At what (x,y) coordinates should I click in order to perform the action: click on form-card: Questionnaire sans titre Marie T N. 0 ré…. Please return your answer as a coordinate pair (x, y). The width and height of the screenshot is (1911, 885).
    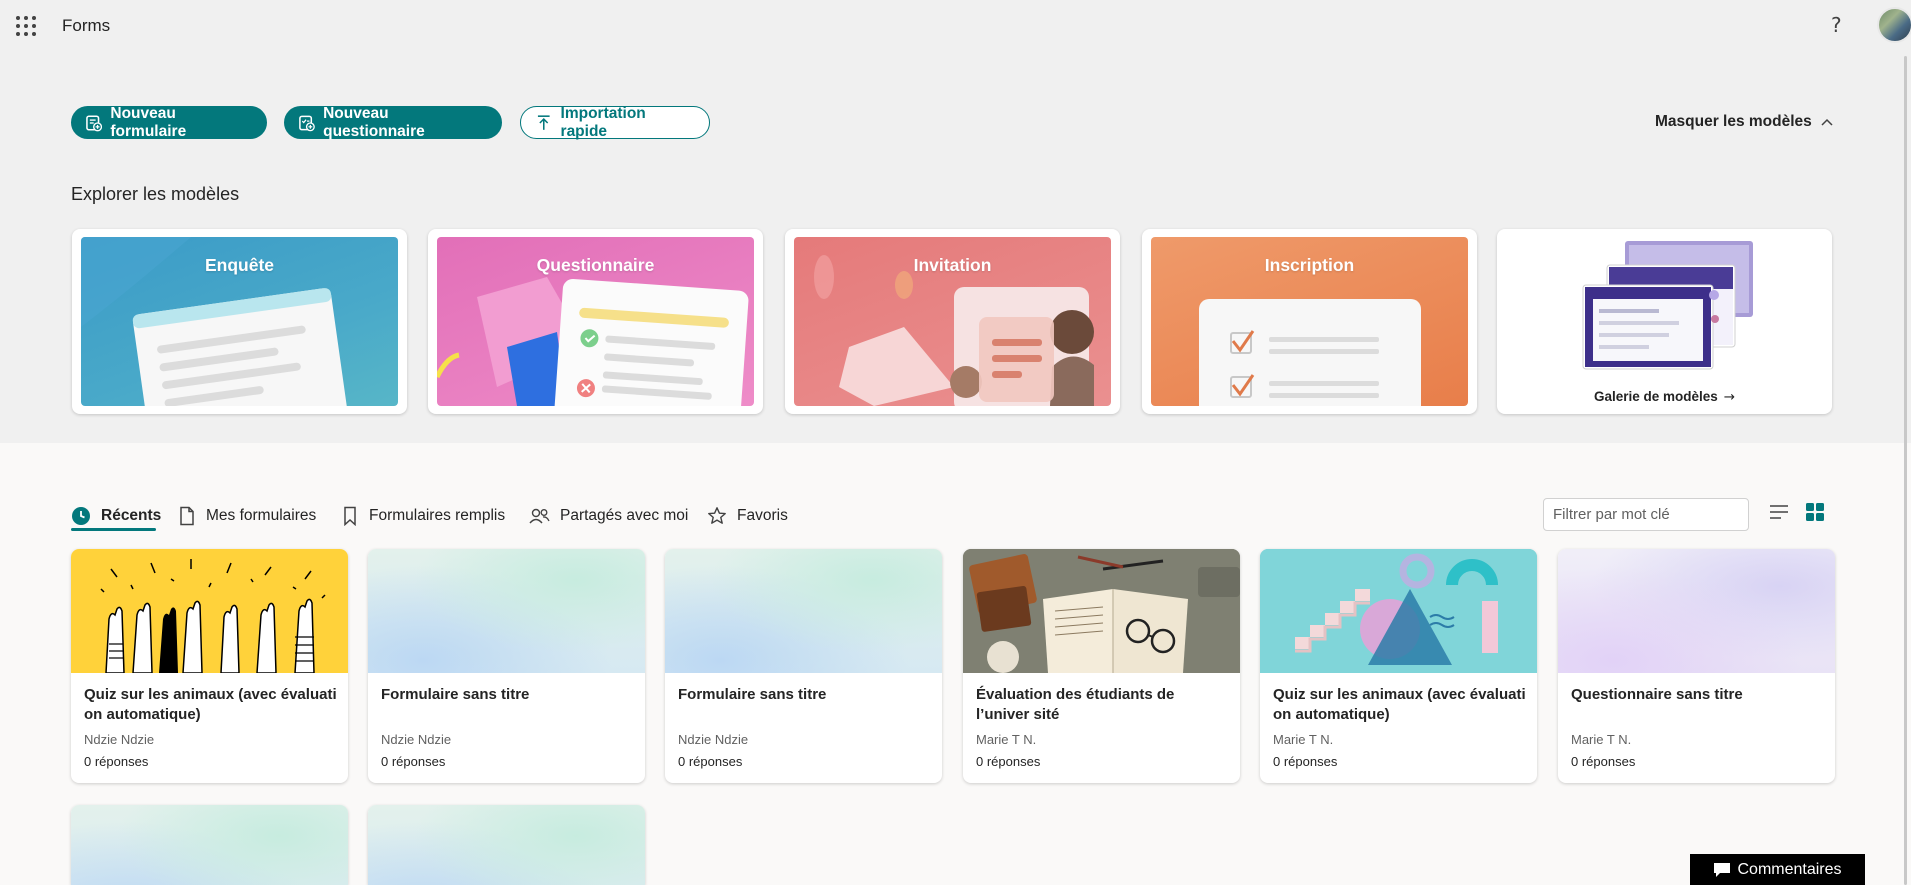
    Looking at the image, I should click on (1696, 666).